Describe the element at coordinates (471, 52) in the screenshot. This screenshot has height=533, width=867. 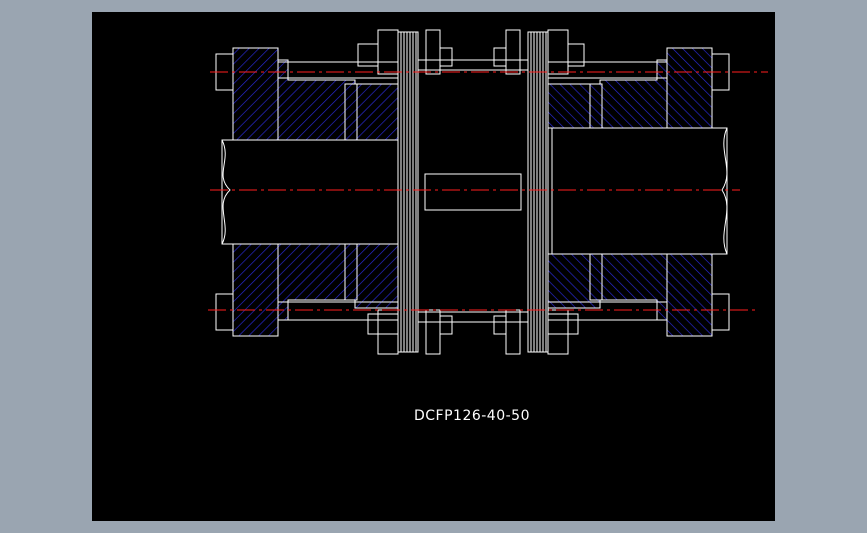
I see `top-lugs` at that location.